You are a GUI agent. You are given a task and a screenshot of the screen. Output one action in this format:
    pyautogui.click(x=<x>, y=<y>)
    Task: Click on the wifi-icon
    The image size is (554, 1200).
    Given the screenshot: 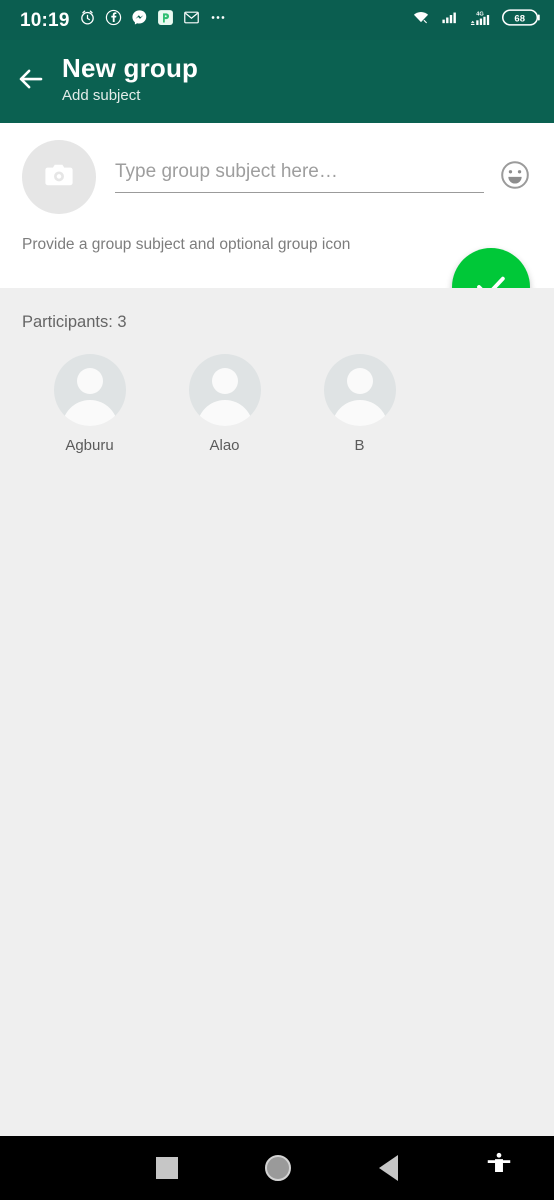 What is the action you would take?
    pyautogui.click(x=421, y=20)
    